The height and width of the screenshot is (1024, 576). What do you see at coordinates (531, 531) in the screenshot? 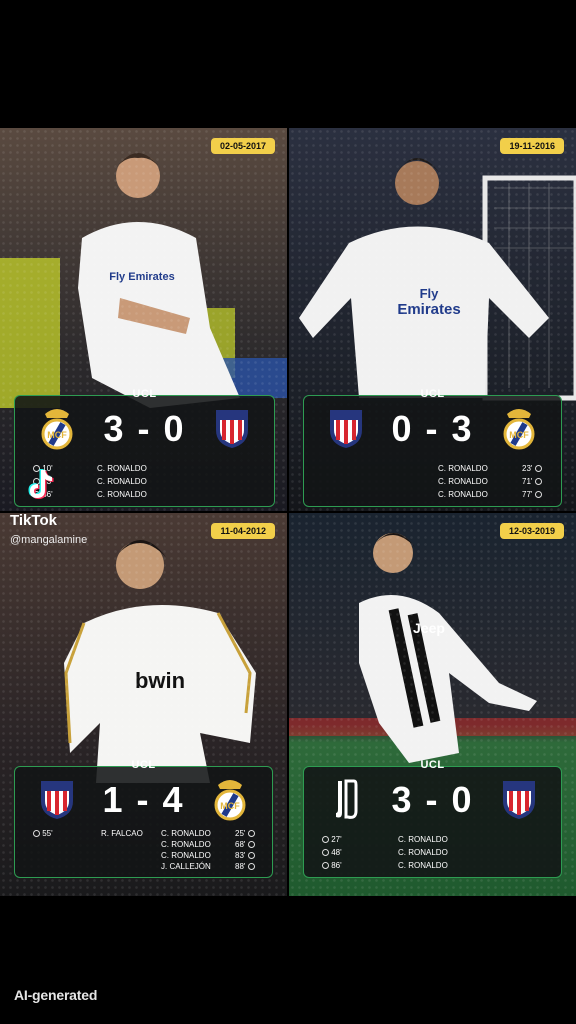
I see `match-date-badge: 12-03-2019` at bounding box center [531, 531].